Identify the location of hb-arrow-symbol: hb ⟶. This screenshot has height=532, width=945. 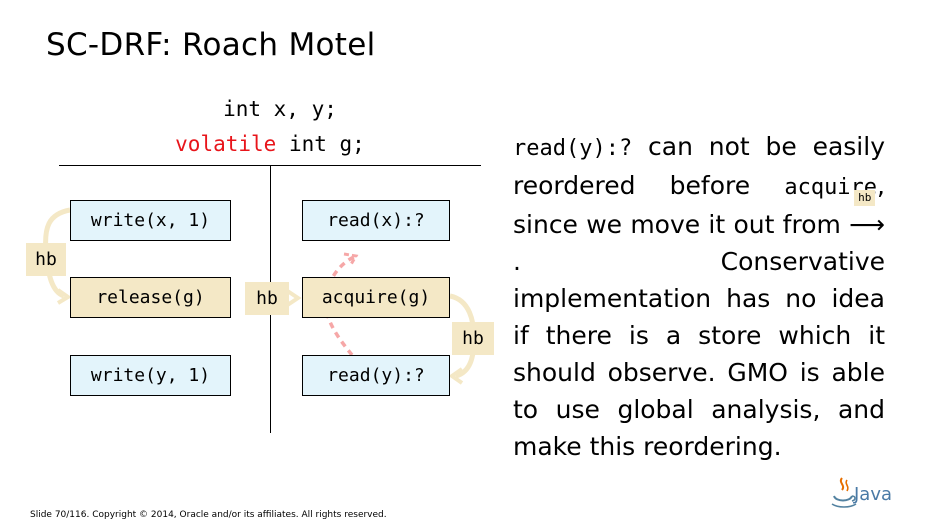
(867, 216).